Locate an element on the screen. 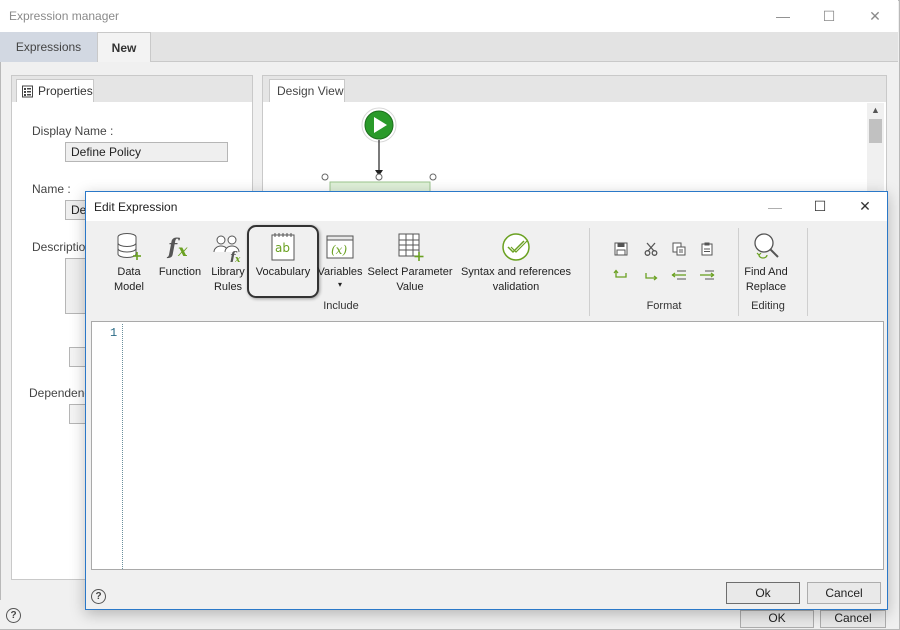  vocabulary-label: Vocabulary is located at coordinates (283, 272).